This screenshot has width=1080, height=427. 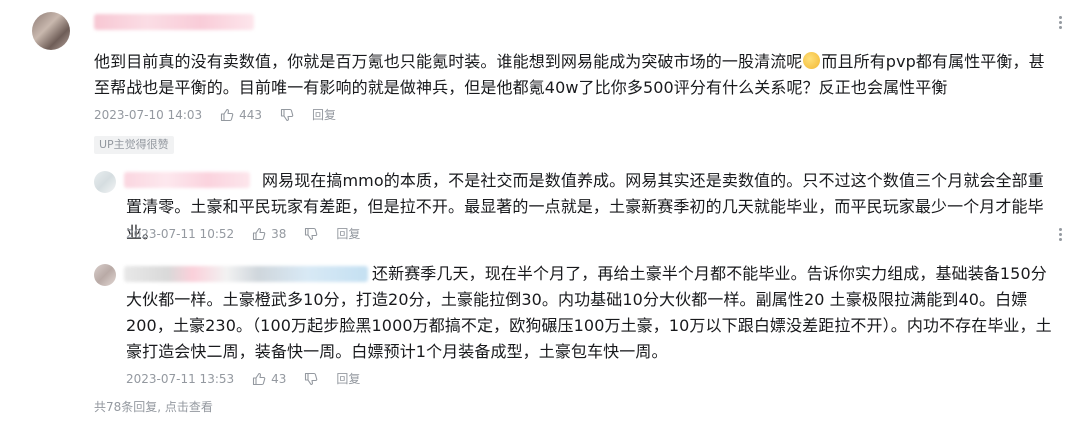 What do you see at coordinates (180, 234) in the screenshot?
I see `reply-date: 2023-07-11 10:52` at bounding box center [180, 234].